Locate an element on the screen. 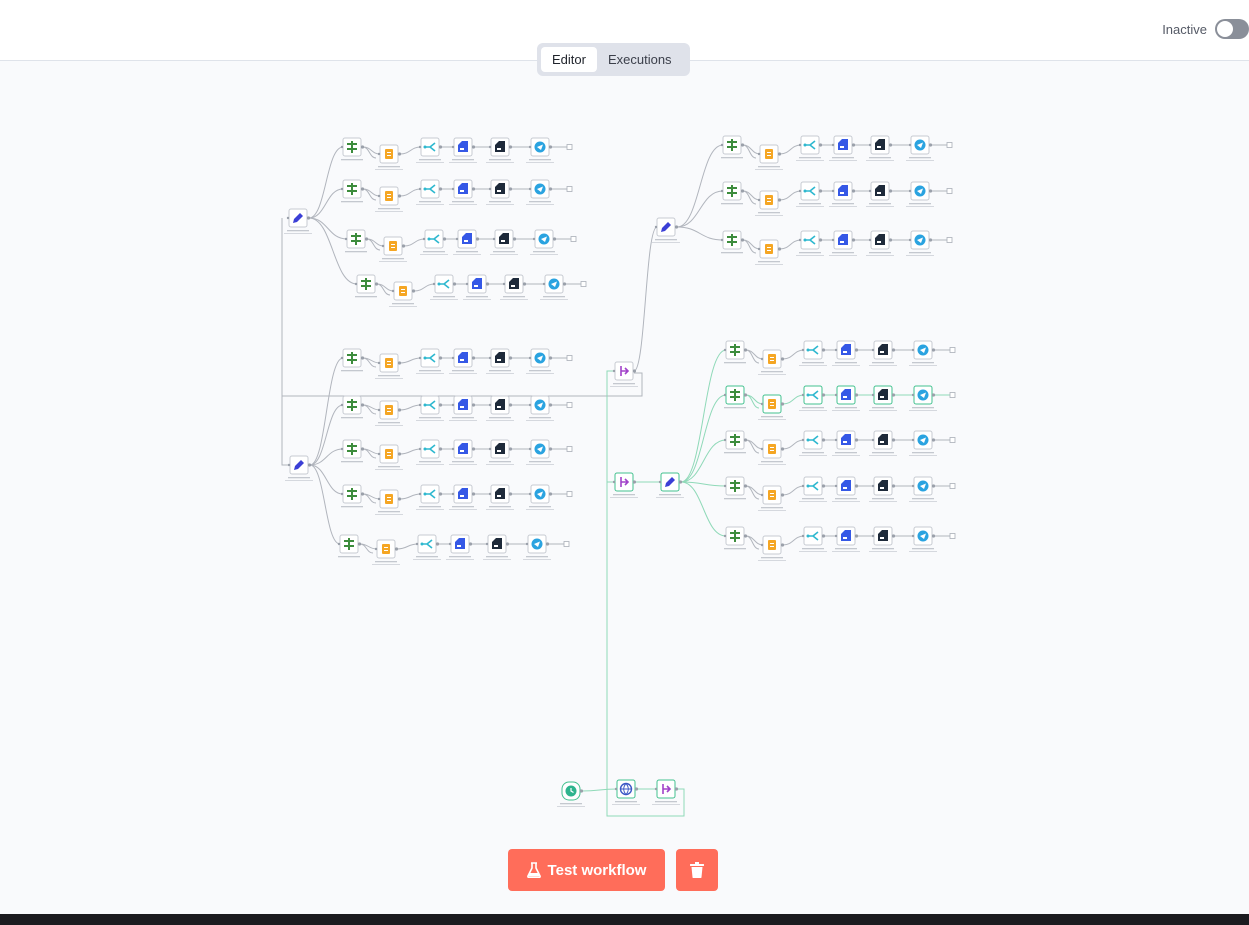 Image resolution: width=1249 pixels, height=925 pixels. tab-executions: Executions is located at coordinates (640, 59).